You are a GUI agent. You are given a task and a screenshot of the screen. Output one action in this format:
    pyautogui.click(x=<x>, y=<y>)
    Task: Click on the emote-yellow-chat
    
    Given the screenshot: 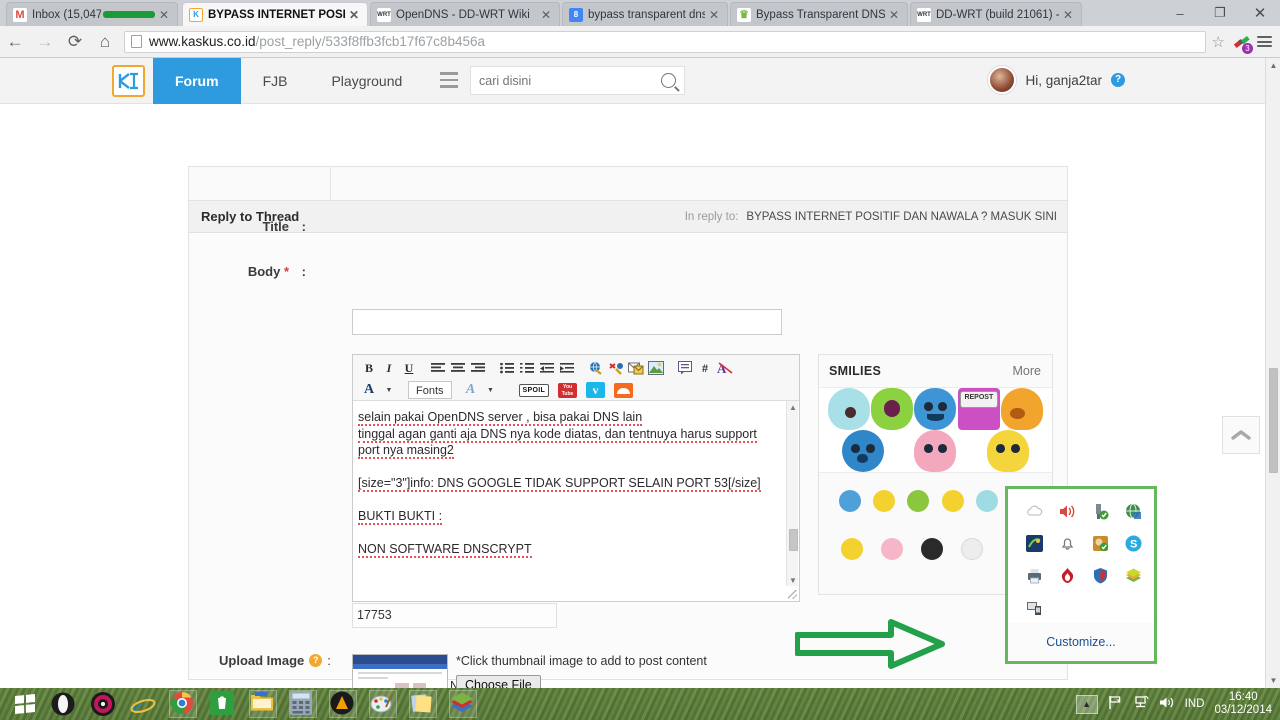 What is the action you would take?
    pyautogui.click(x=884, y=501)
    